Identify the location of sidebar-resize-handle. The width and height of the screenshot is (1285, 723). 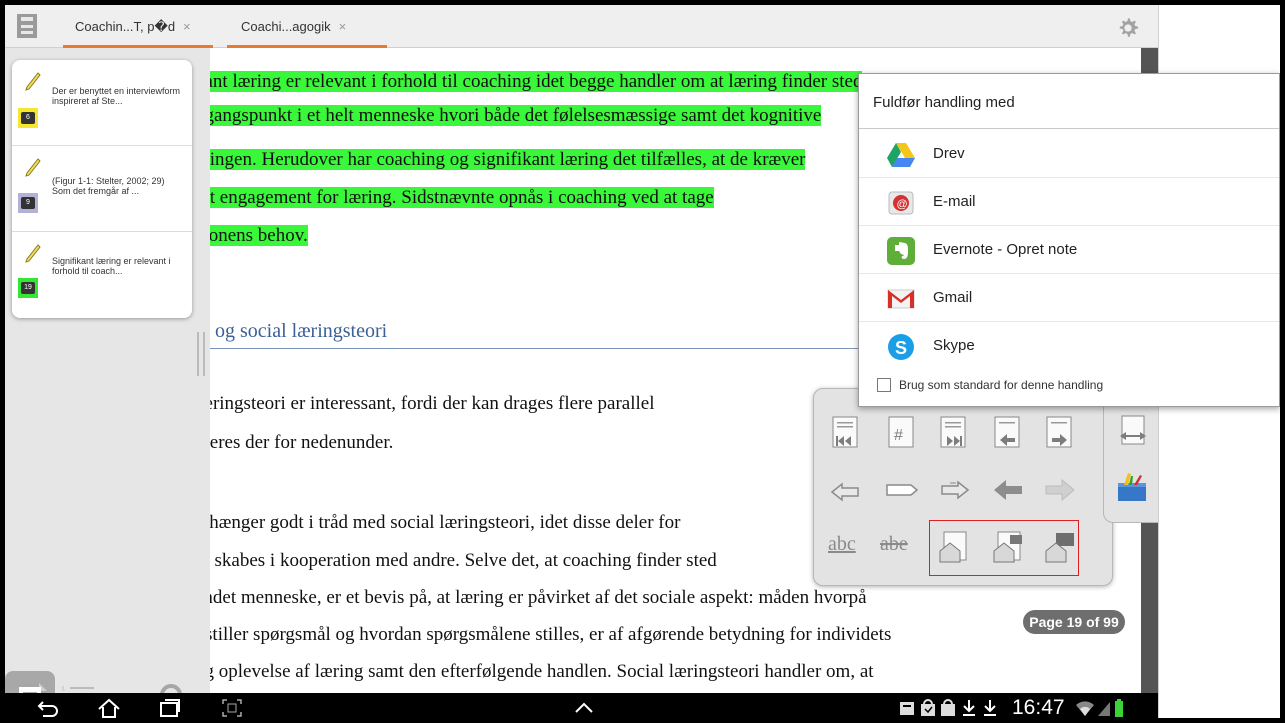
(201, 354).